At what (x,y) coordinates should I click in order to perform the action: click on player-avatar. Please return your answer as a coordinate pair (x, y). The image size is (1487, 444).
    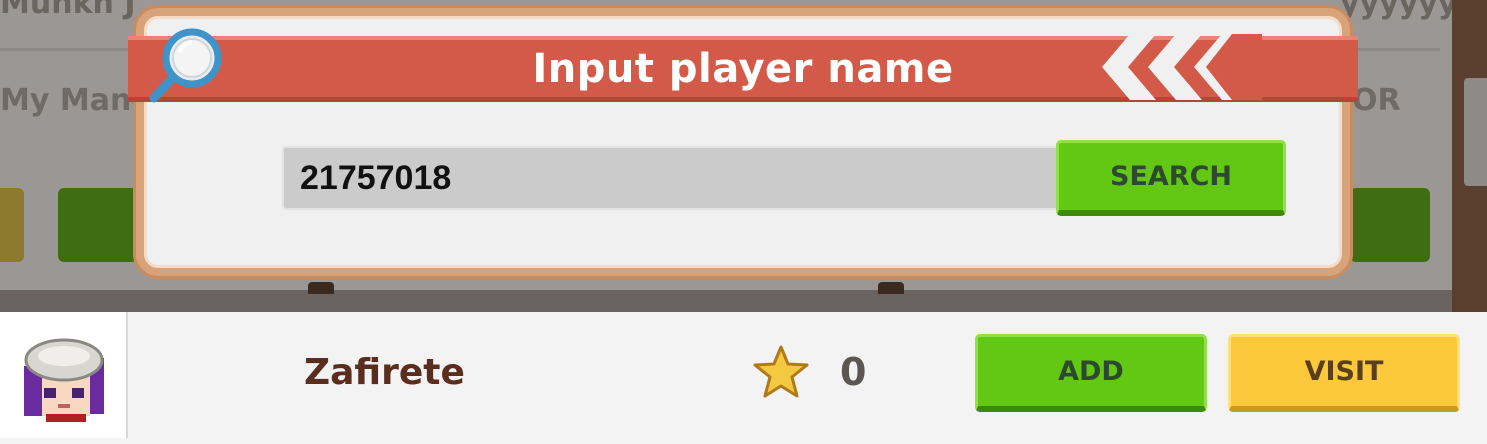
    Looking at the image, I should click on (64, 380).